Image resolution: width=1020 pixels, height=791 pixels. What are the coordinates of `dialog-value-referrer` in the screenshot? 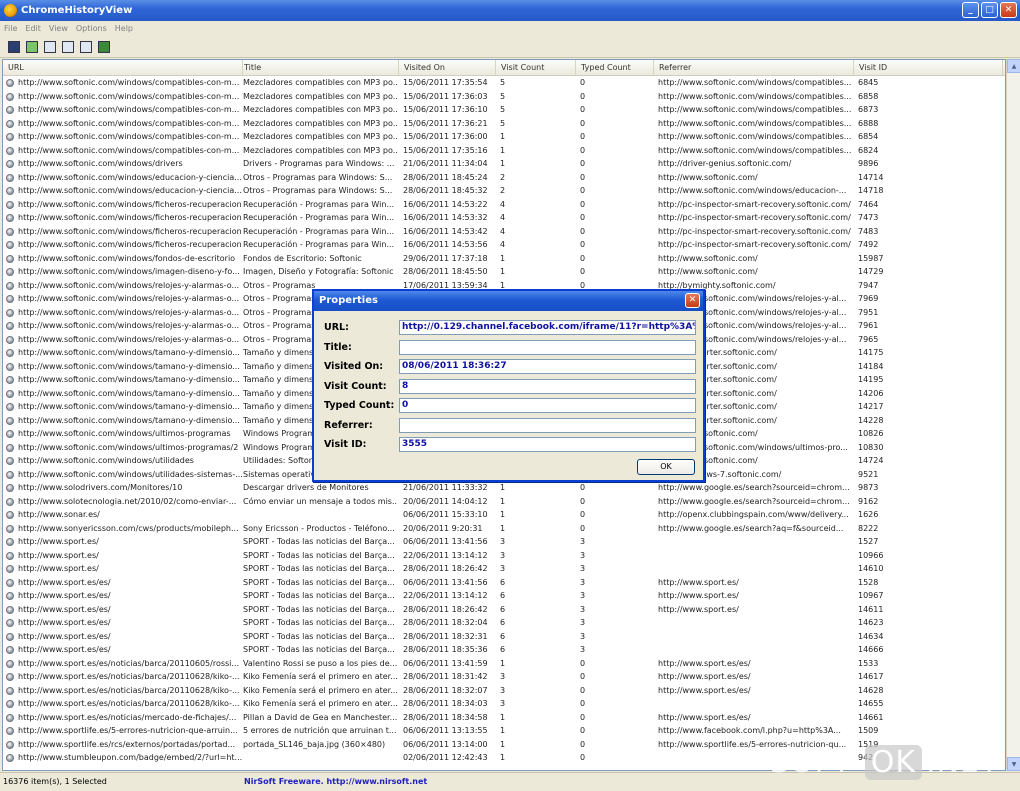 It's located at (547, 425).